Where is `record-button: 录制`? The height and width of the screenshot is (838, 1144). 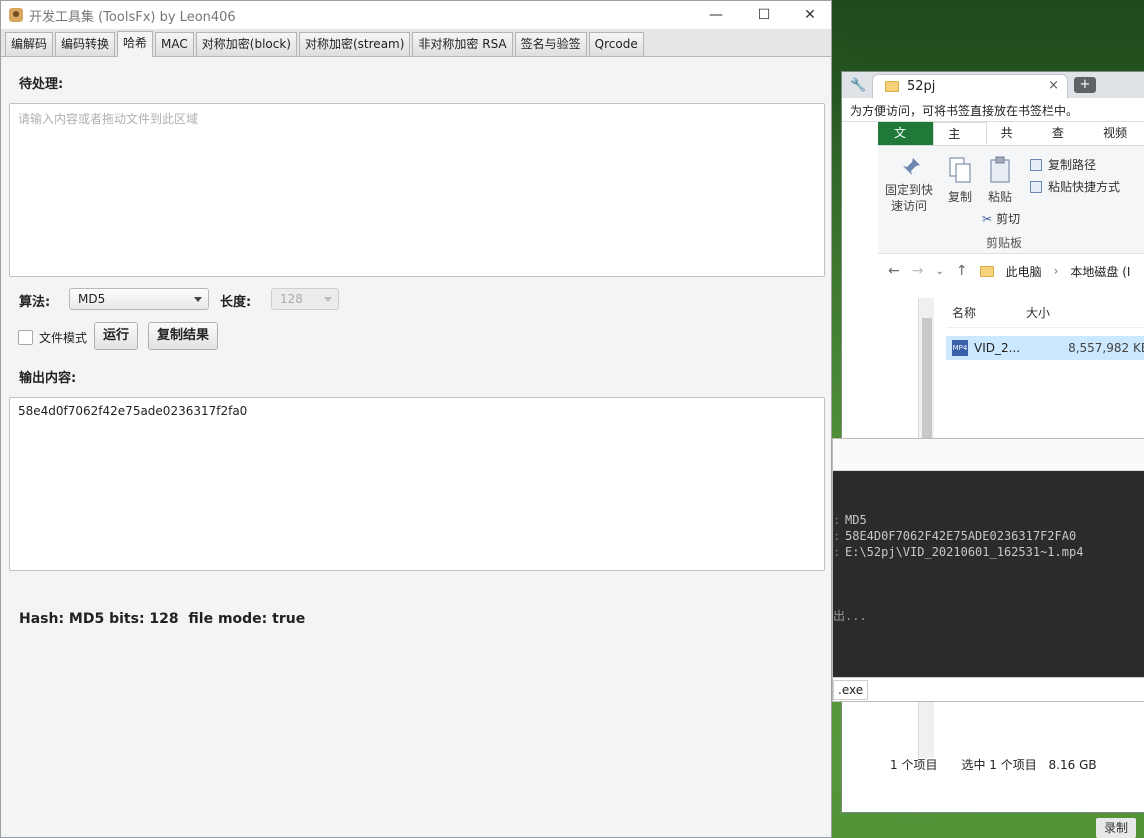
record-button: 录制 is located at coordinates (1116, 828).